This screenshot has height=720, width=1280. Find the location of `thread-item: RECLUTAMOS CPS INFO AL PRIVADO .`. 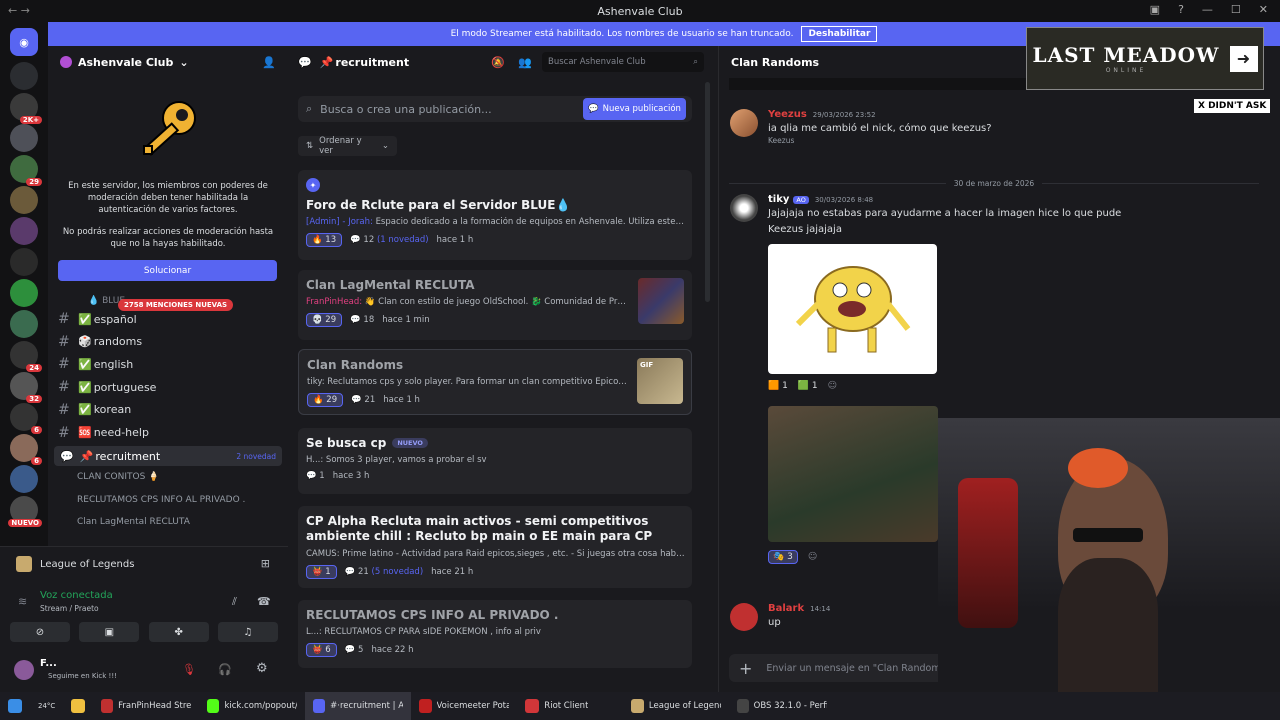

thread-item: RECLUTAMOS CPS INFO AL PRIVADO . is located at coordinates (161, 500).